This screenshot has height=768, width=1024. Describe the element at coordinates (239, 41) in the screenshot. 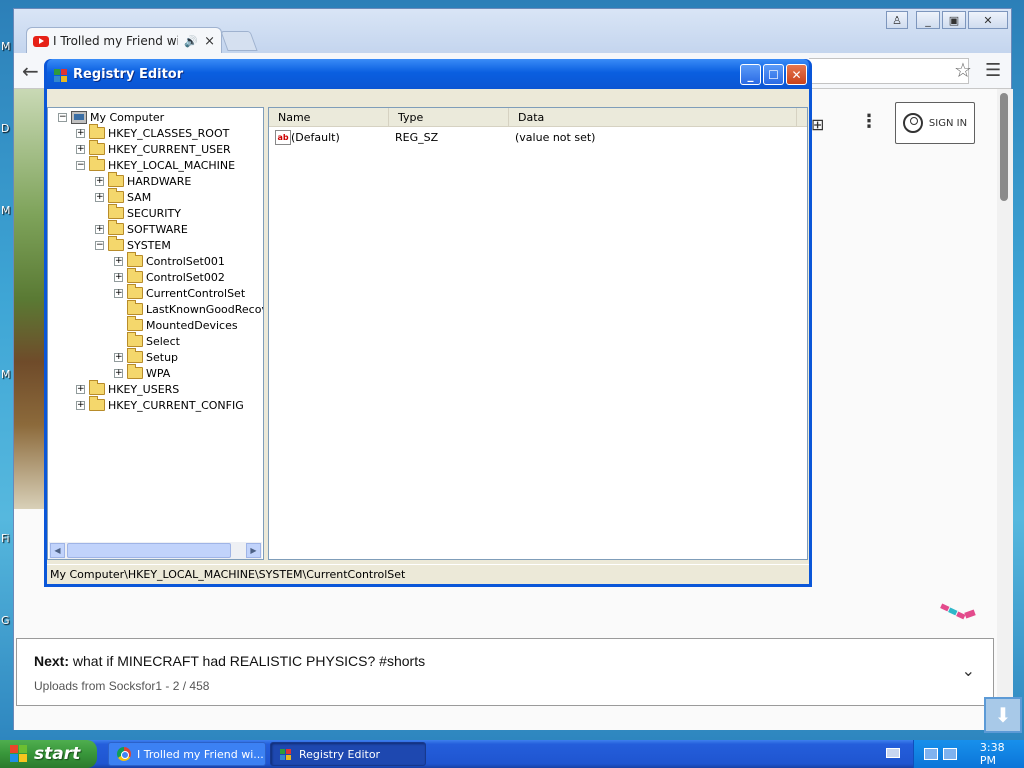

I see `new-tab-button` at that location.